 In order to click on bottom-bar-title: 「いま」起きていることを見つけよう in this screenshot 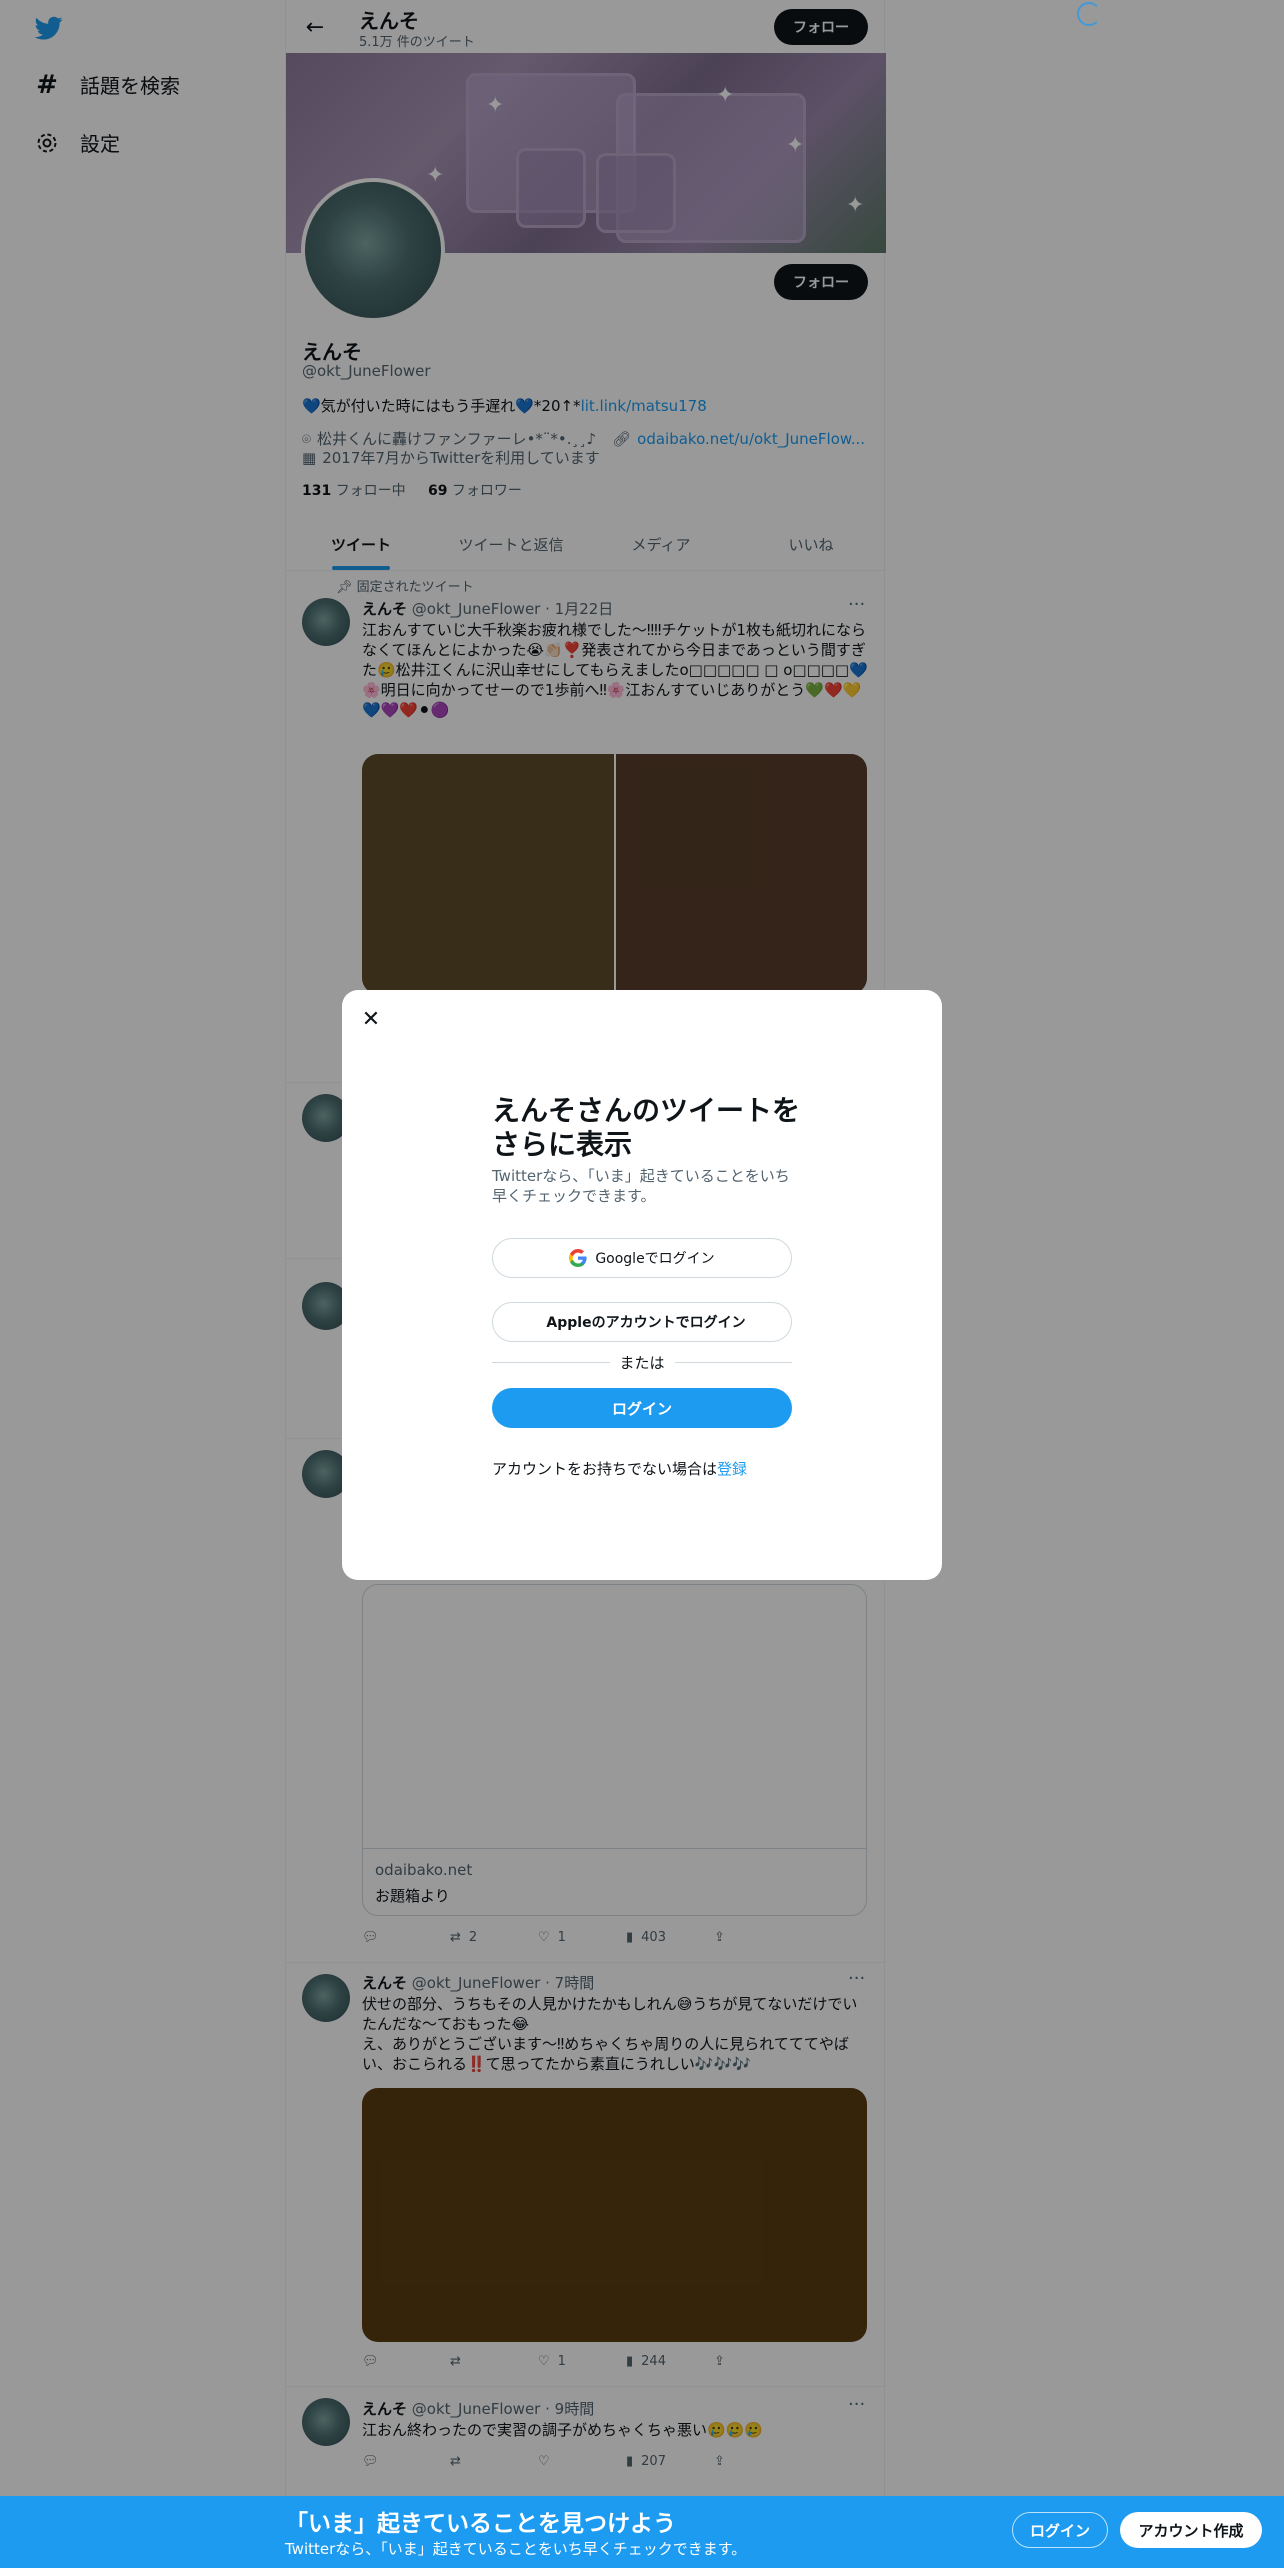, I will do `click(480, 2524)`.